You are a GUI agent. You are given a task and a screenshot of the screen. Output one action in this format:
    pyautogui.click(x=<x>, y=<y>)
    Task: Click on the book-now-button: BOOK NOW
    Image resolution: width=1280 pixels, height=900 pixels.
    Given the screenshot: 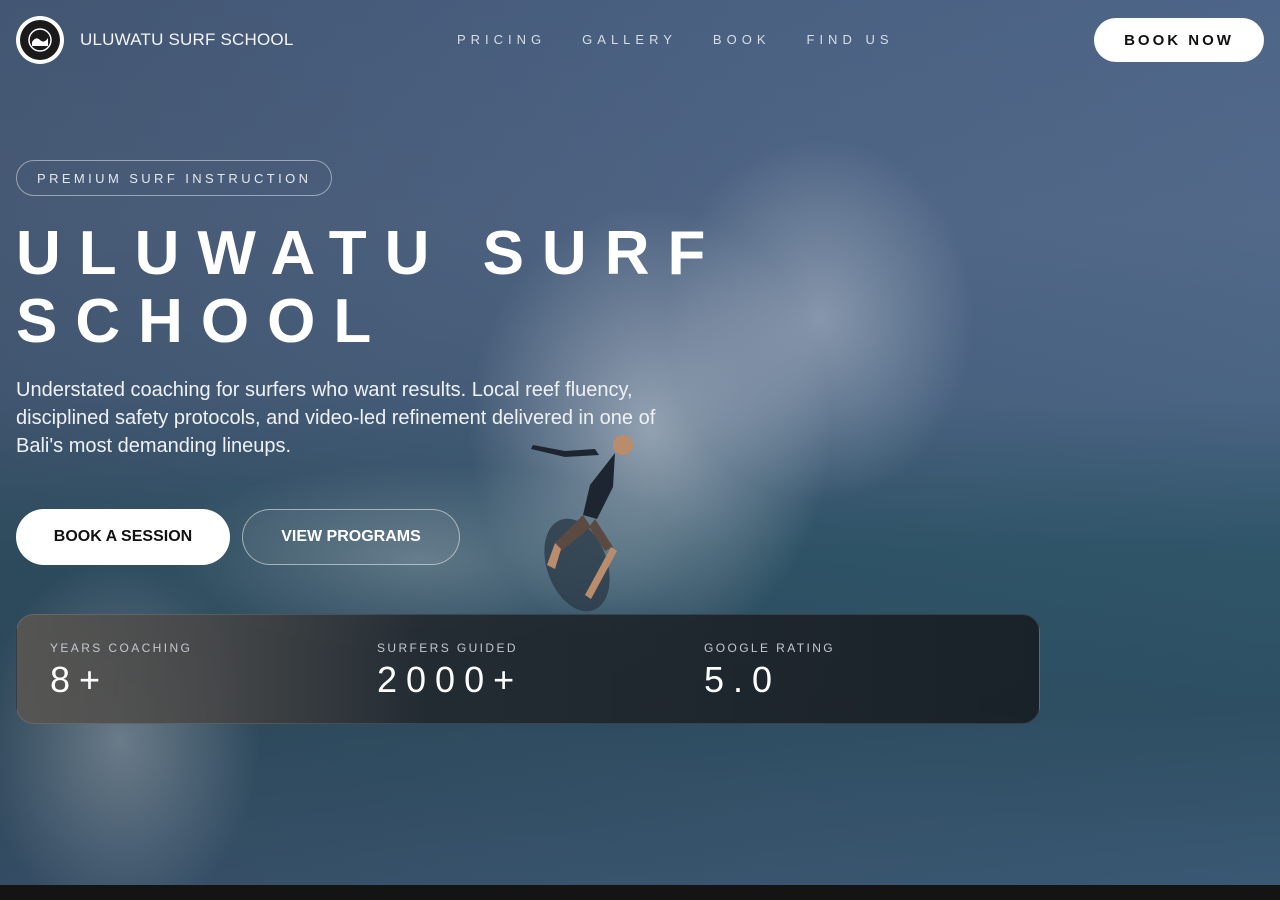 What is the action you would take?
    pyautogui.click(x=1179, y=40)
    